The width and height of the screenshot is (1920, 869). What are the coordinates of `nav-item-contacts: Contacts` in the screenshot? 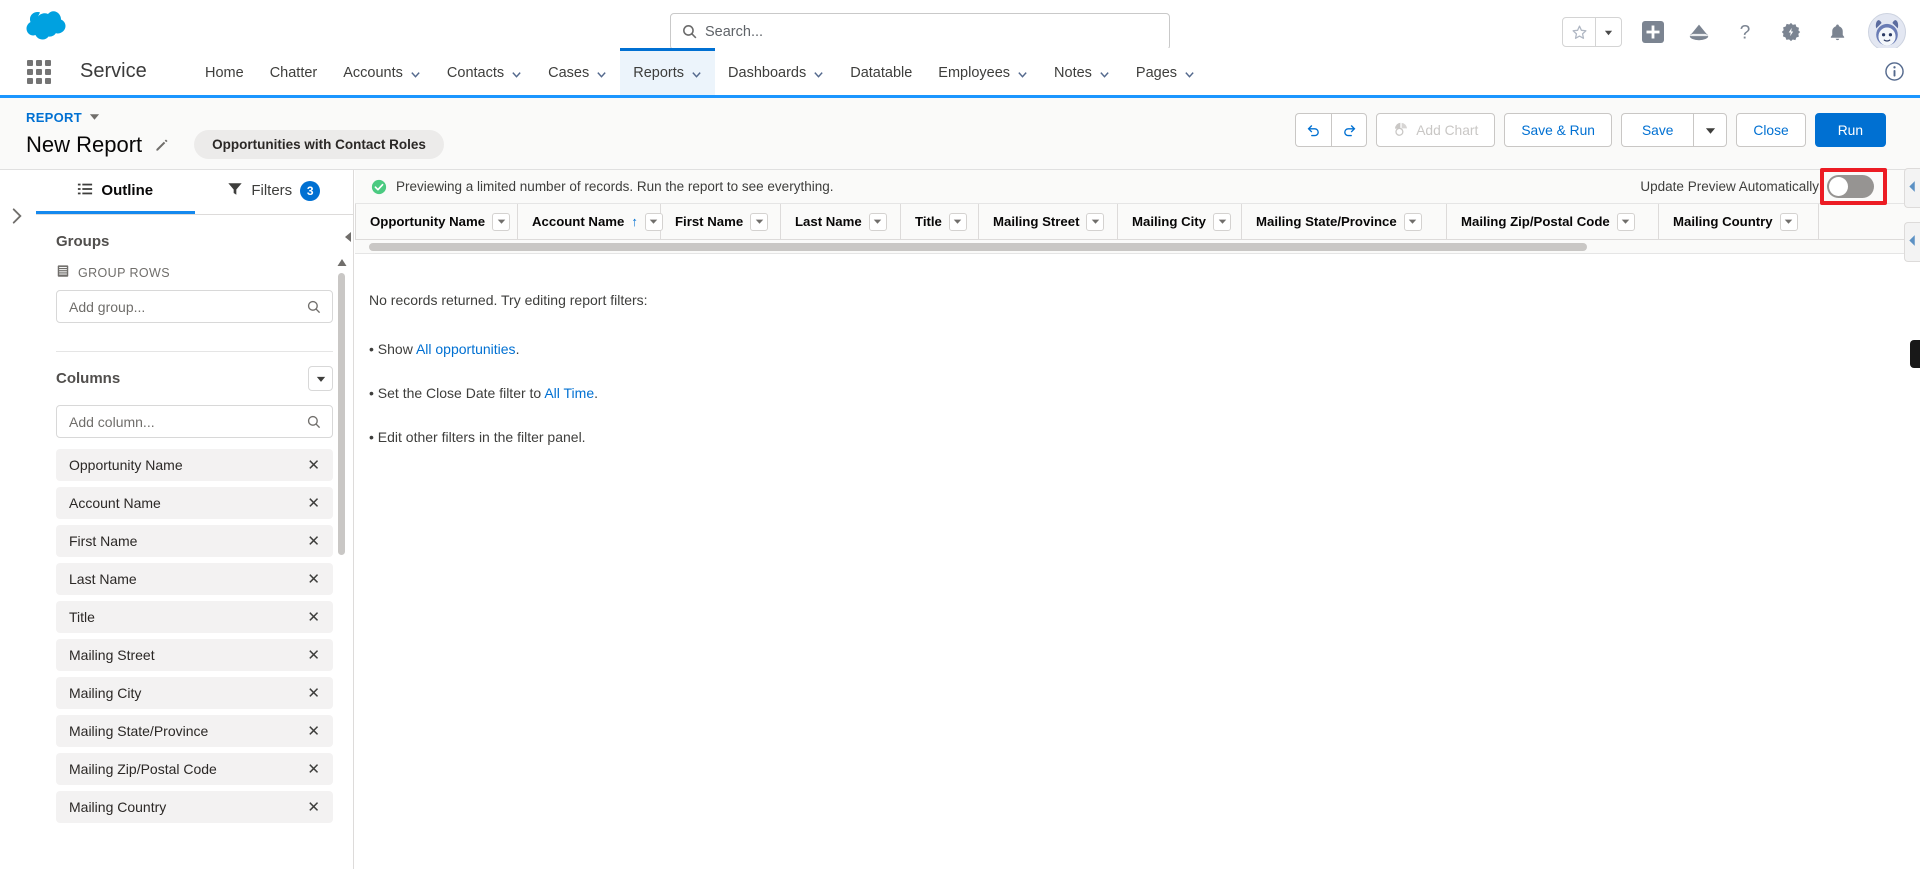 It's located at (484, 71).